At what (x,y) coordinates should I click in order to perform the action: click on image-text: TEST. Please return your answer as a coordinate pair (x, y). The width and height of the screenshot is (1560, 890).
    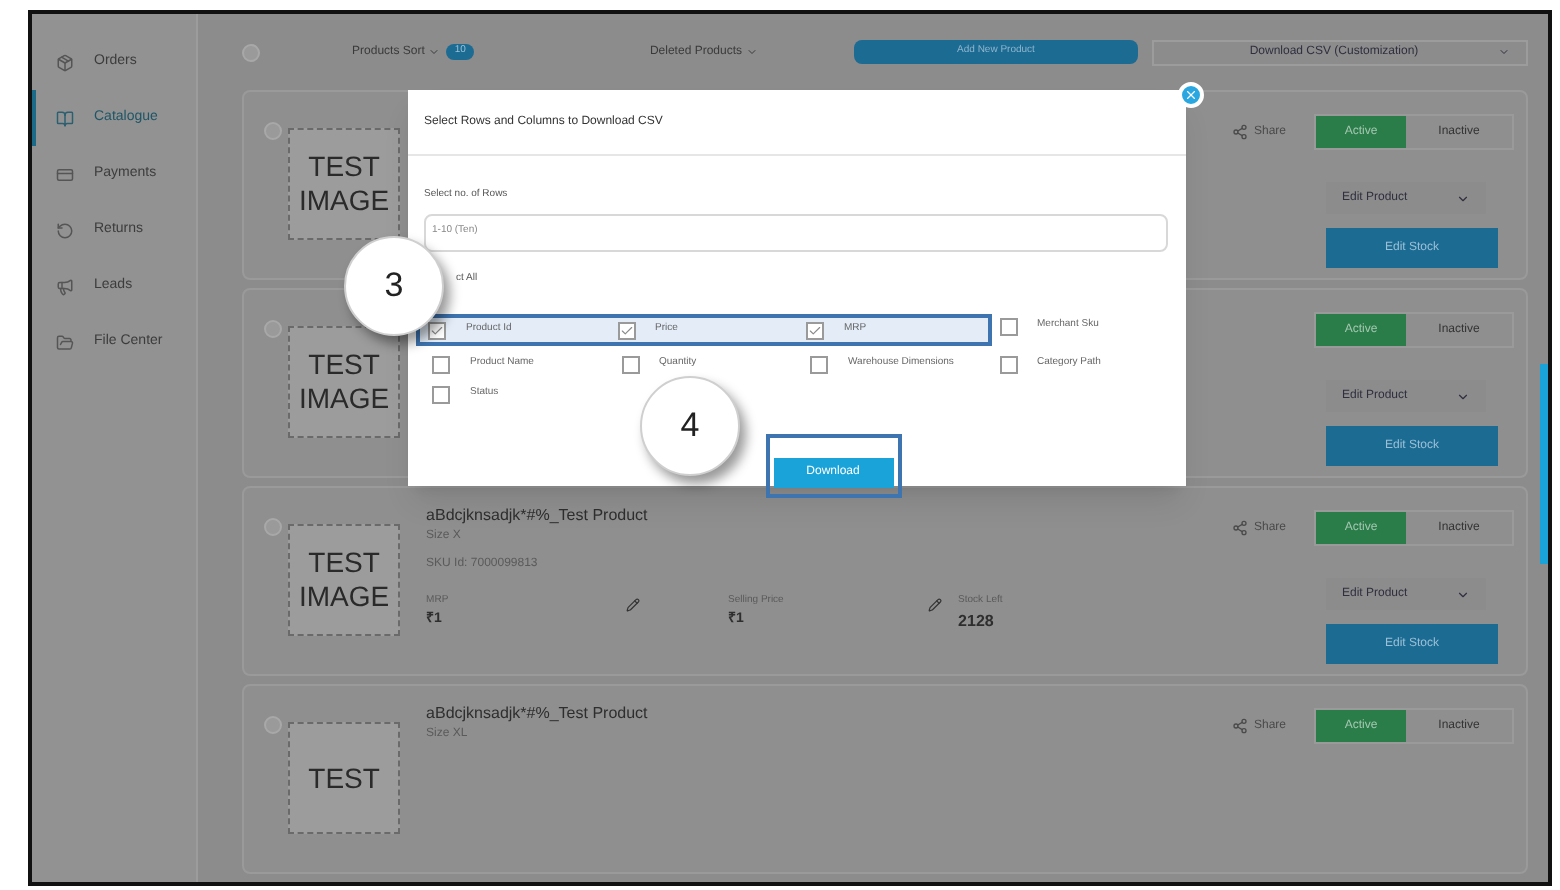
    Looking at the image, I should click on (344, 778).